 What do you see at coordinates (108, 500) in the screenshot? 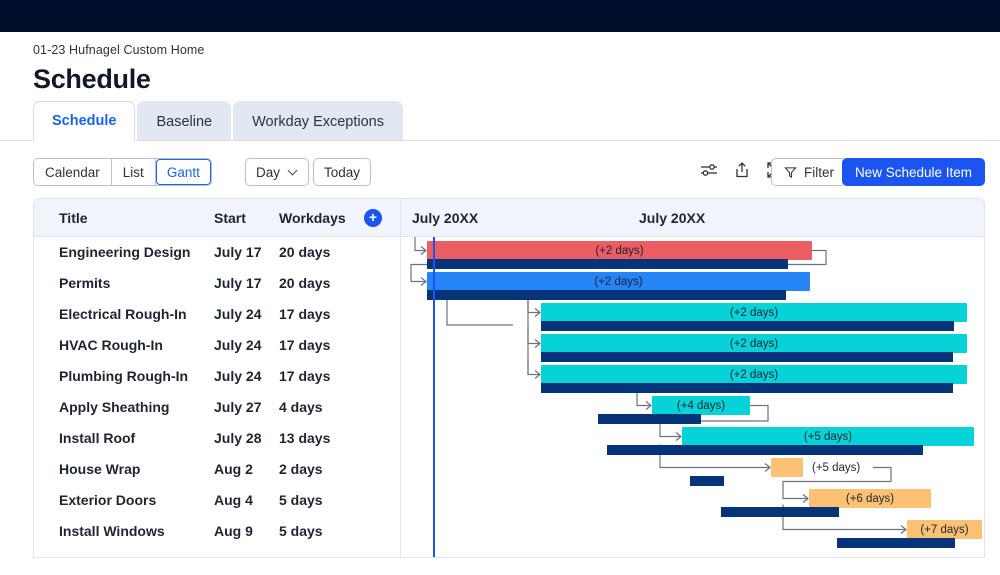
I see `row-title: Exterior Doors` at bounding box center [108, 500].